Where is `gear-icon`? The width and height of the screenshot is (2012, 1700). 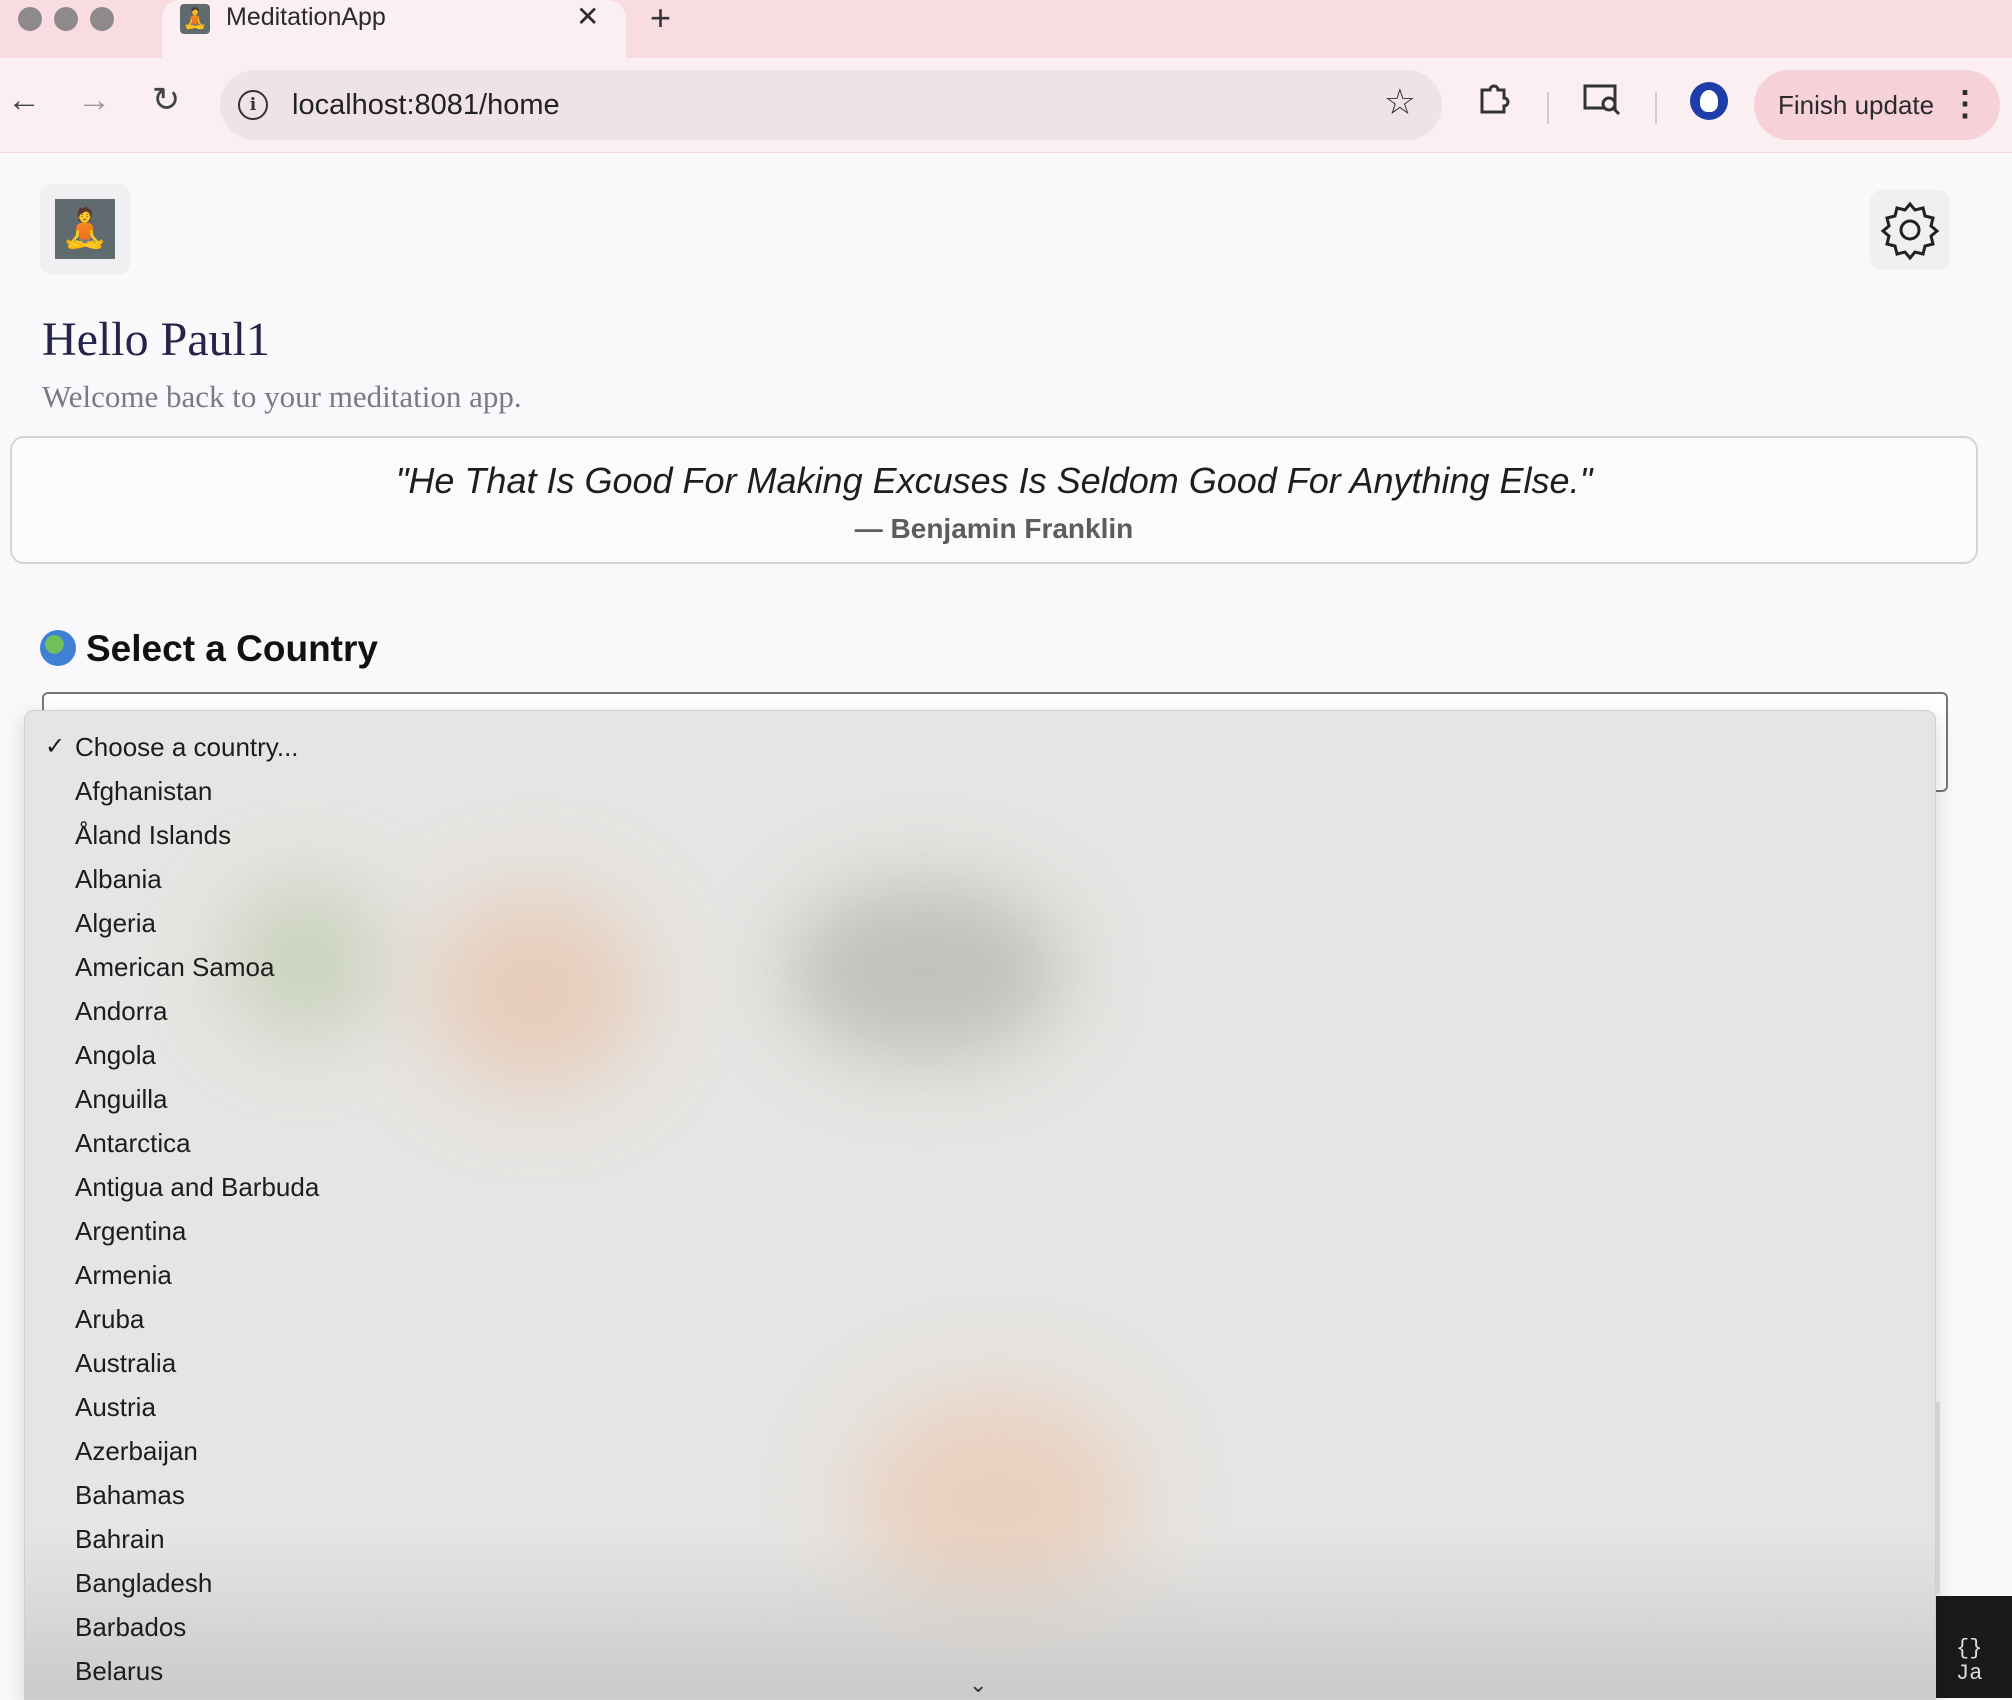 gear-icon is located at coordinates (1910, 231).